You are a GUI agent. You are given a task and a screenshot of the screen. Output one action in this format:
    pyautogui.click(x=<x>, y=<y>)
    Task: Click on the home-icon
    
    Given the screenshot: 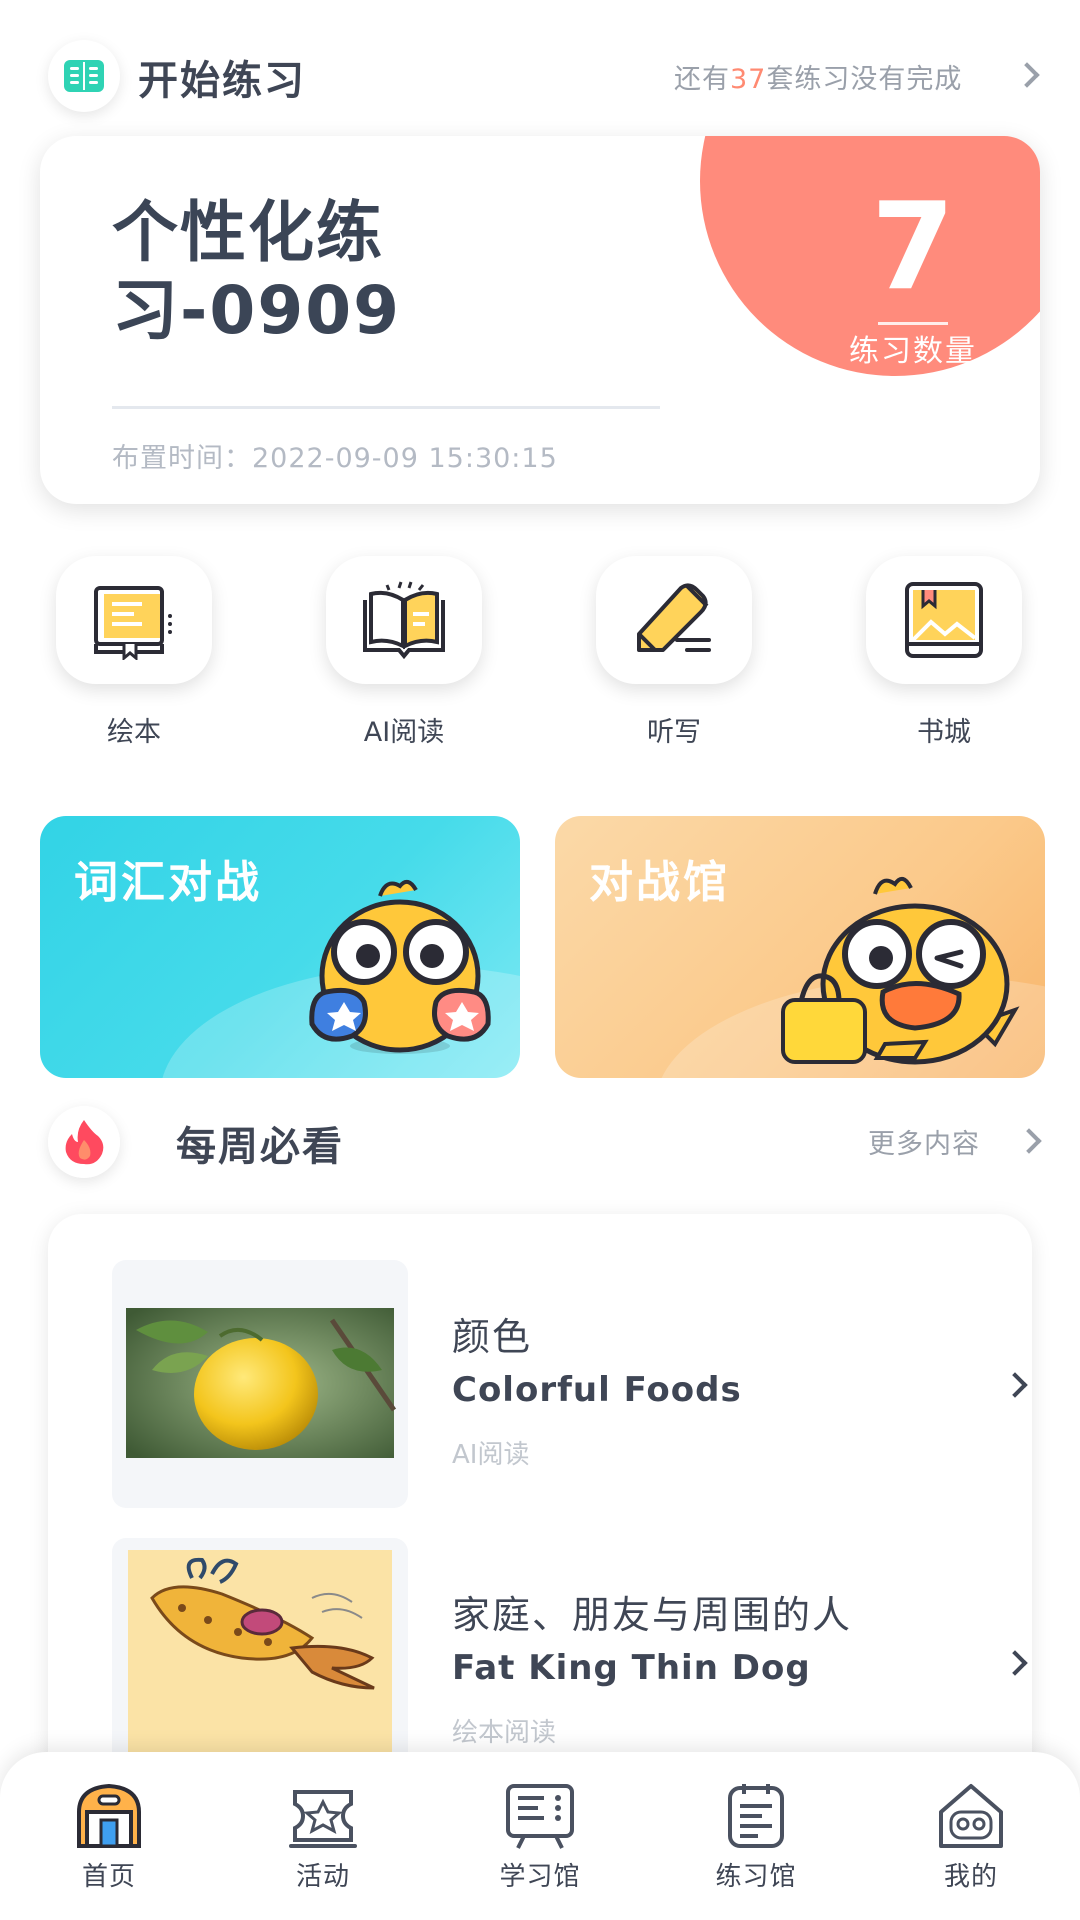 What is the action you would take?
    pyautogui.click(x=109, y=1815)
    